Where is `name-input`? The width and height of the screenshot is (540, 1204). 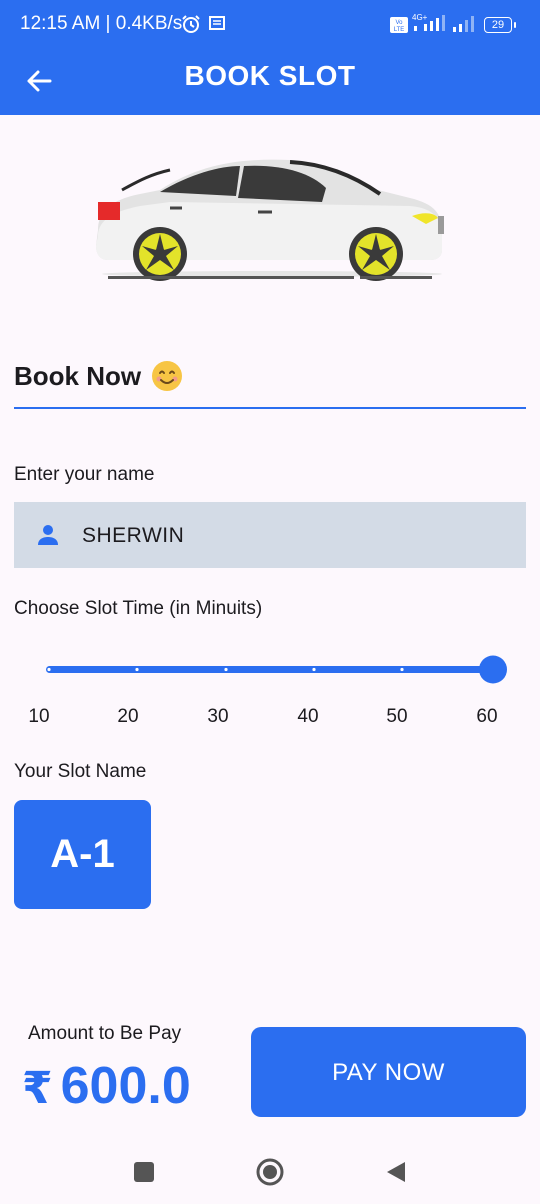 name-input is located at coordinates (292, 536).